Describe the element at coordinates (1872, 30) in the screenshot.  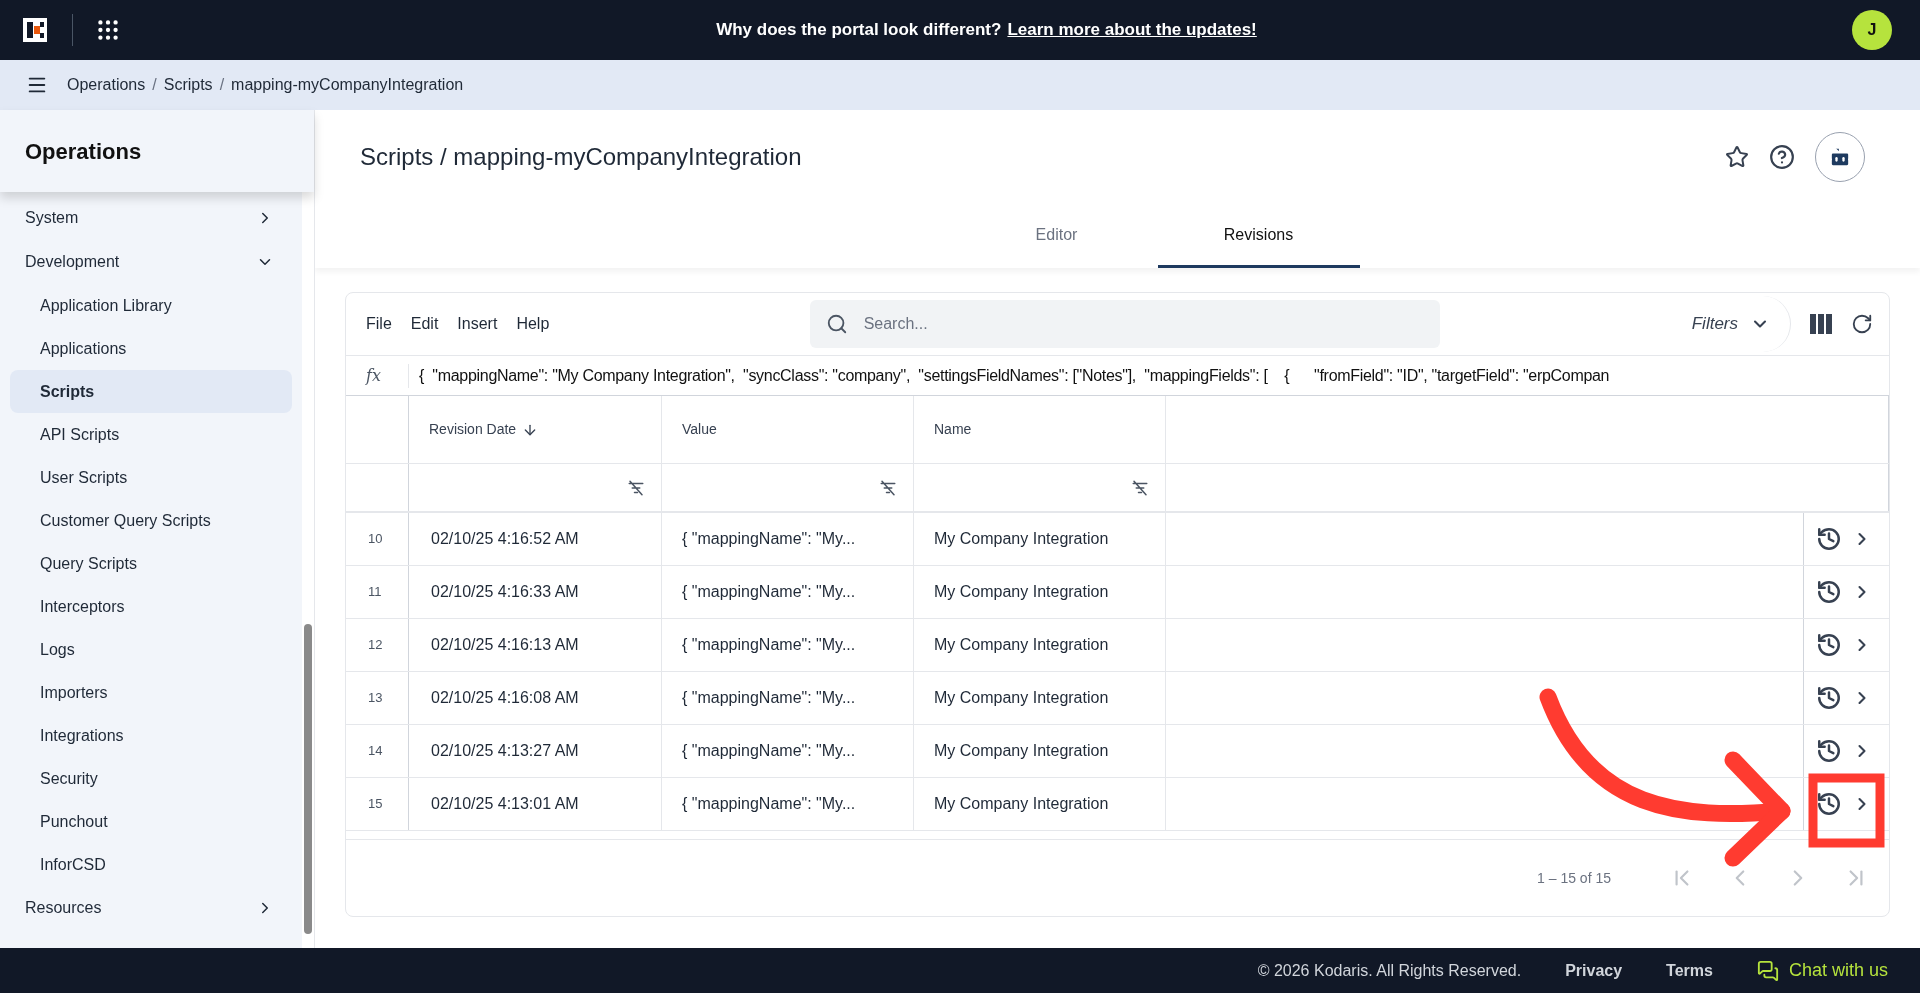
I see `user-avatar: J` at that location.